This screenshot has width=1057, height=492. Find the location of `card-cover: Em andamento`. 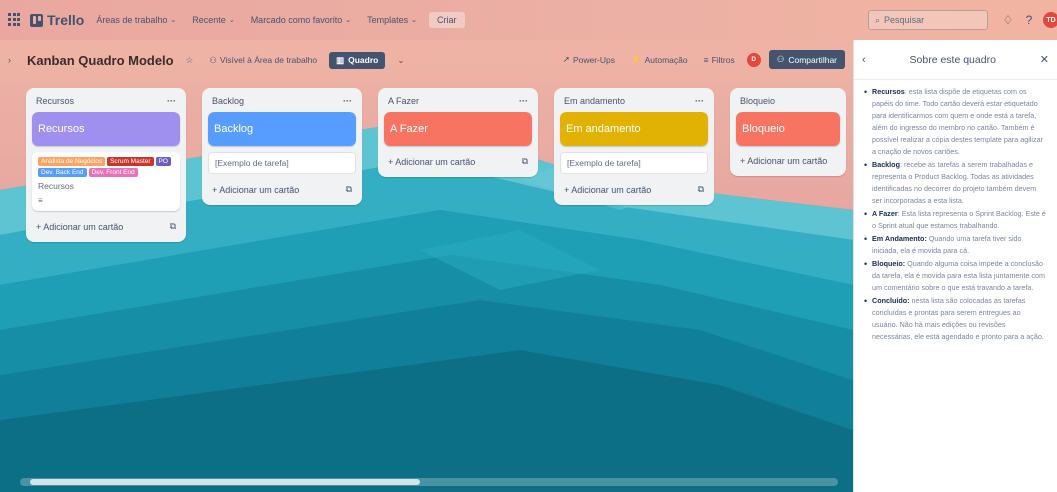

card-cover: Em andamento is located at coordinates (634, 129).